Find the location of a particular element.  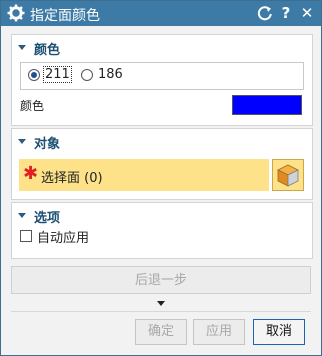

auto-apply-label: 自动应用 is located at coordinates (63, 238).